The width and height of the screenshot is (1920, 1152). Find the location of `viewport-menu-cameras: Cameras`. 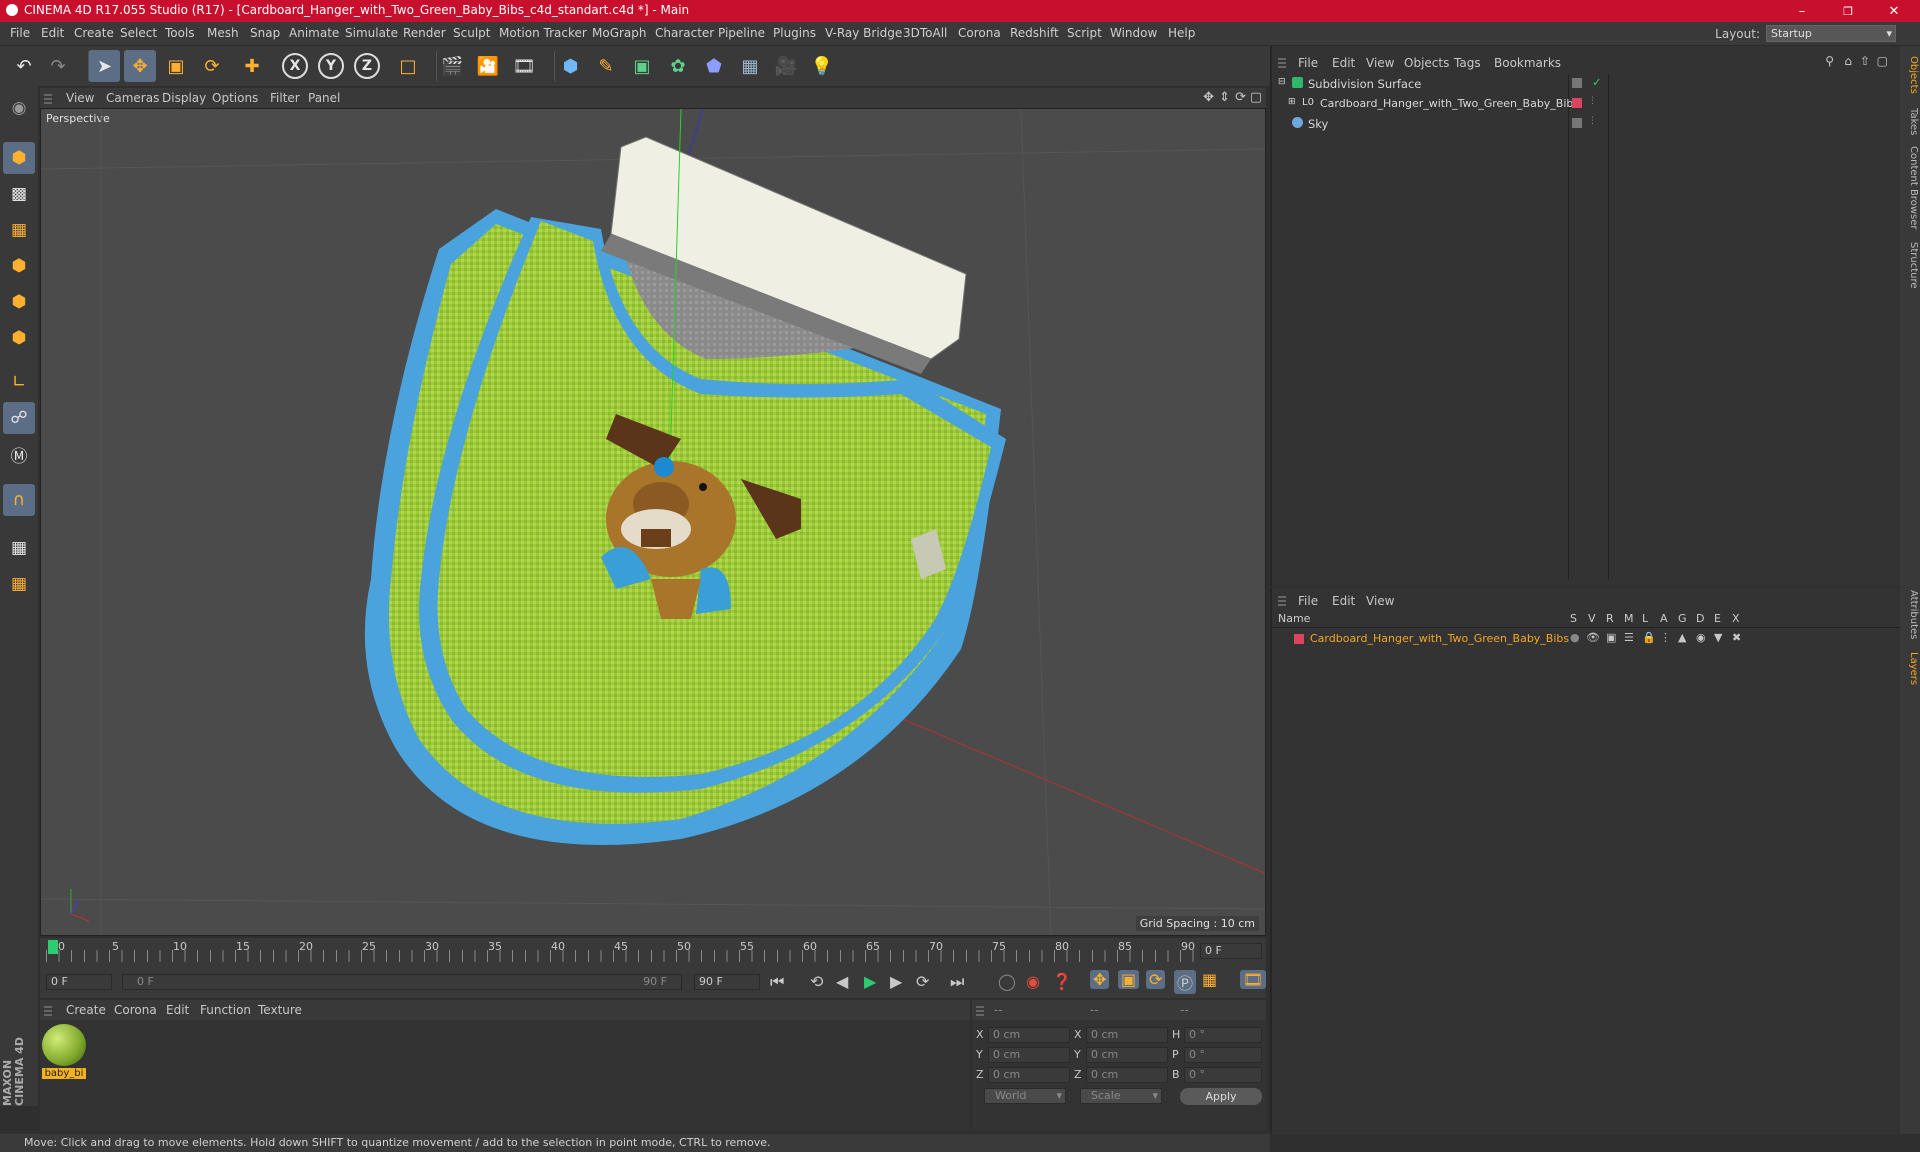

viewport-menu-cameras: Cameras is located at coordinates (132, 98).